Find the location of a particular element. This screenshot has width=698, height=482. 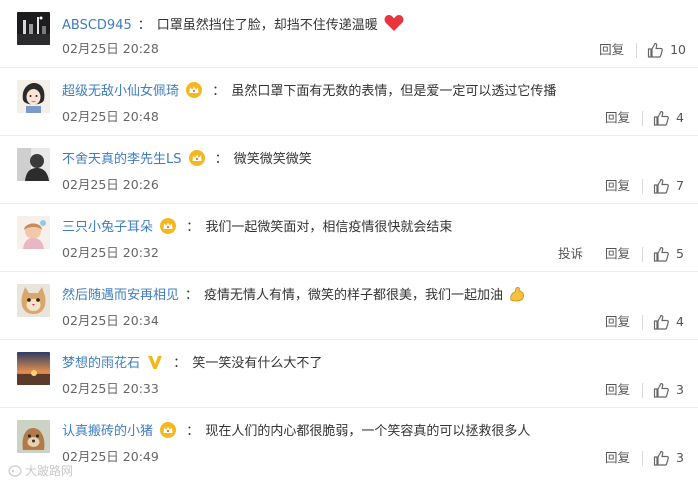

comment-actions: 投诉 回复 5 is located at coordinates (622, 254).